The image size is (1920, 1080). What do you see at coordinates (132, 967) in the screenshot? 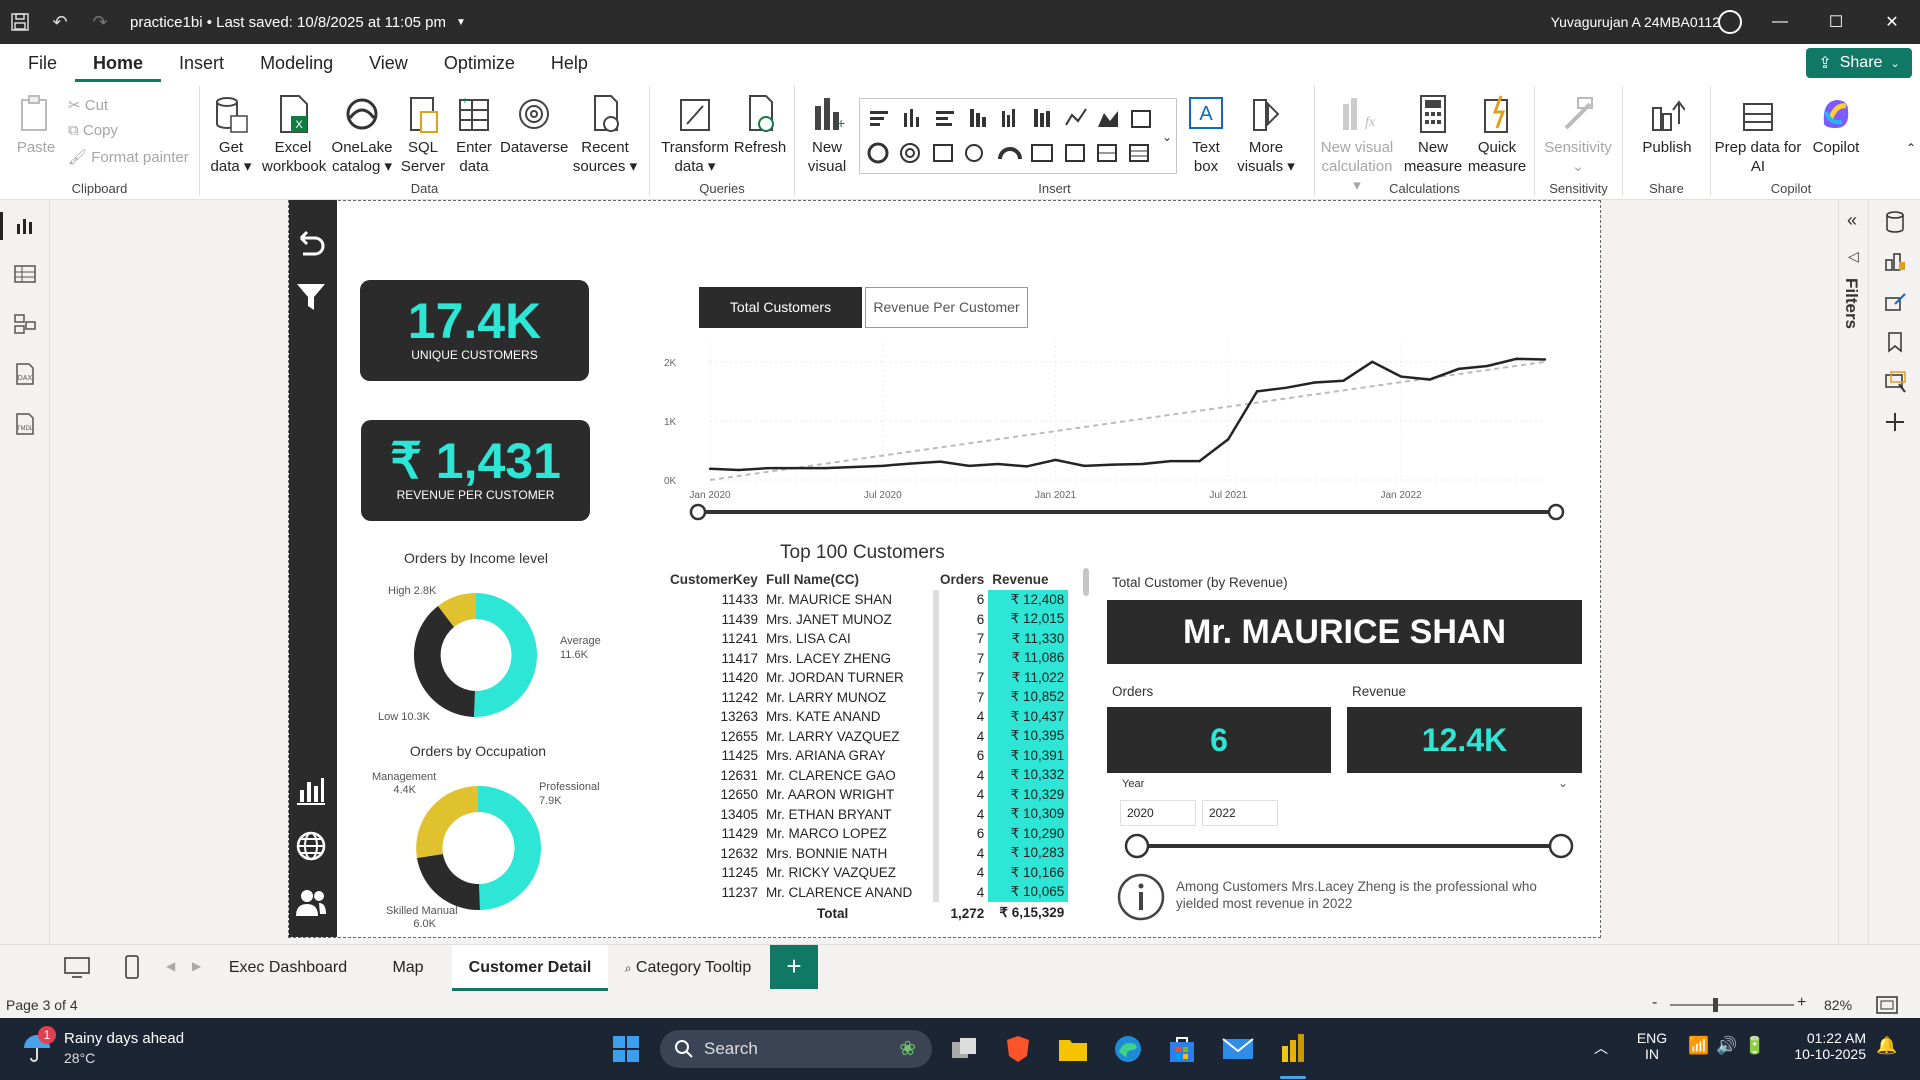
I see `mobile-layout-icon` at bounding box center [132, 967].